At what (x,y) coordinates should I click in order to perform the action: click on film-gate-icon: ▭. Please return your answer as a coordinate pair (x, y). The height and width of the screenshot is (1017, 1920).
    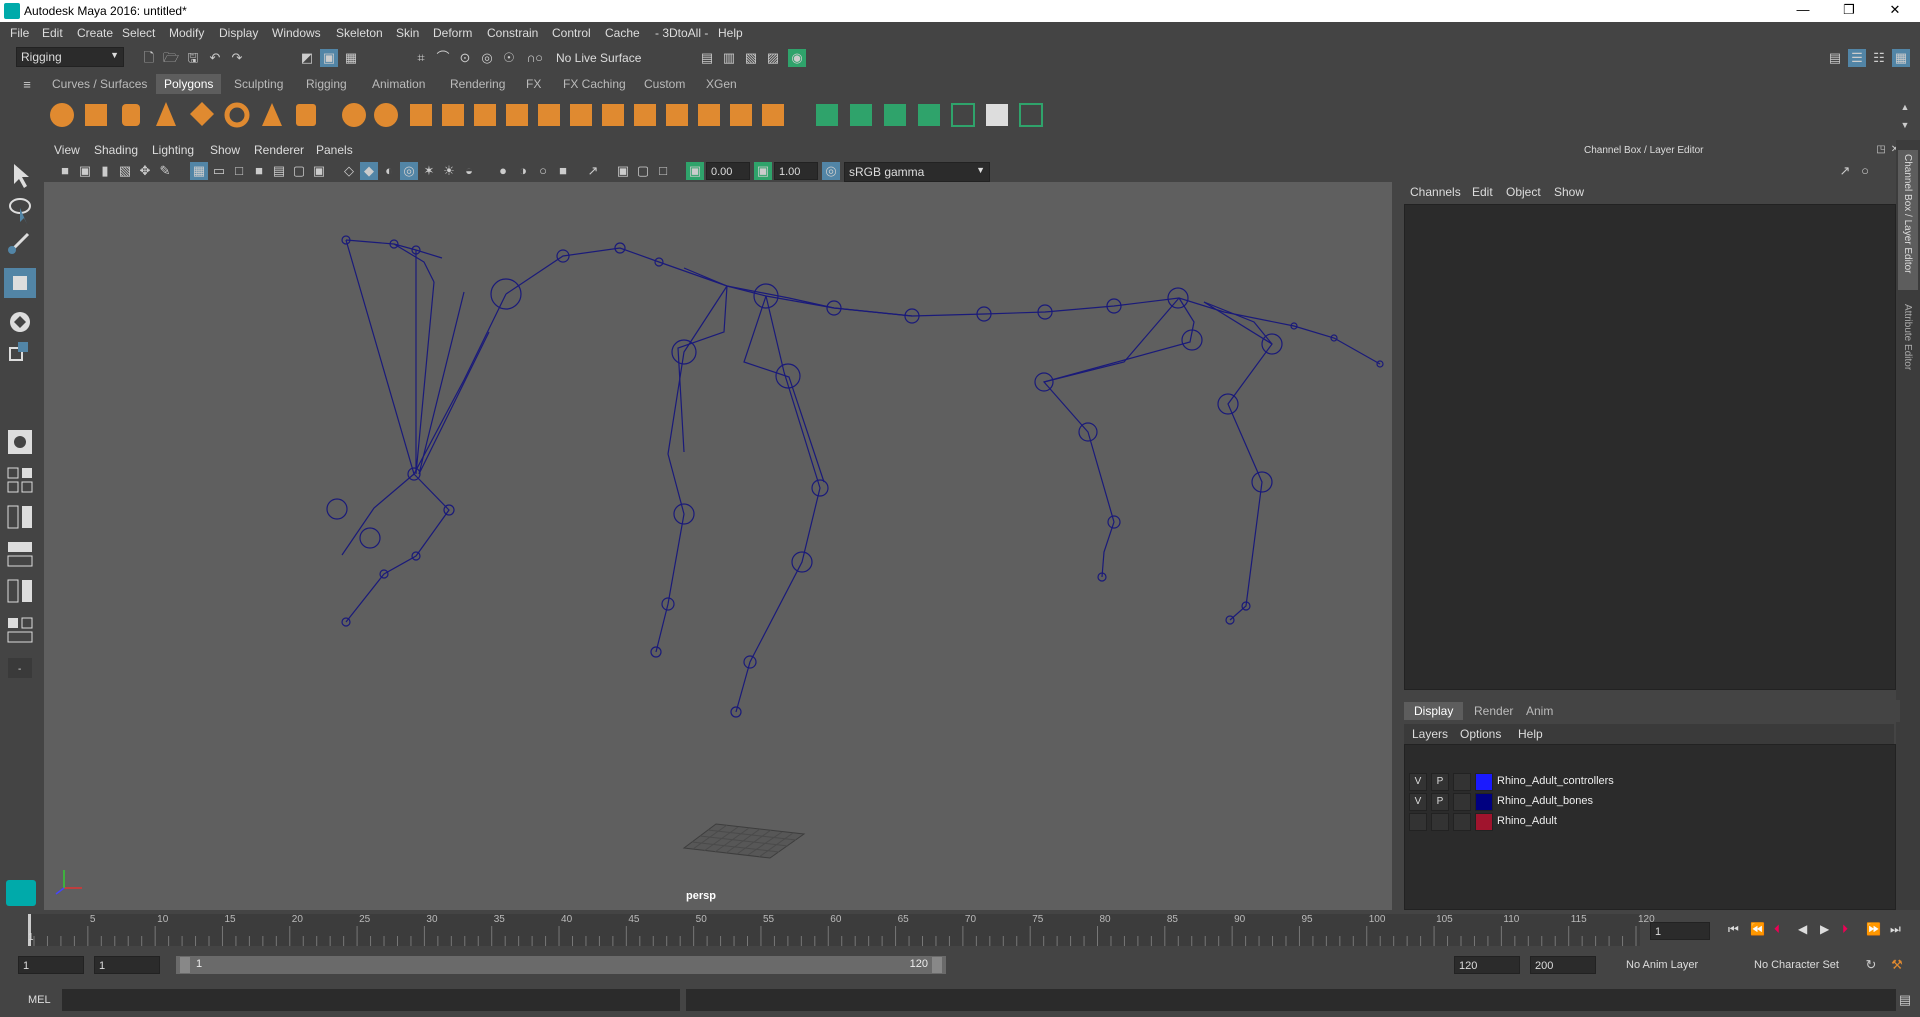
    Looking at the image, I should click on (219, 171).